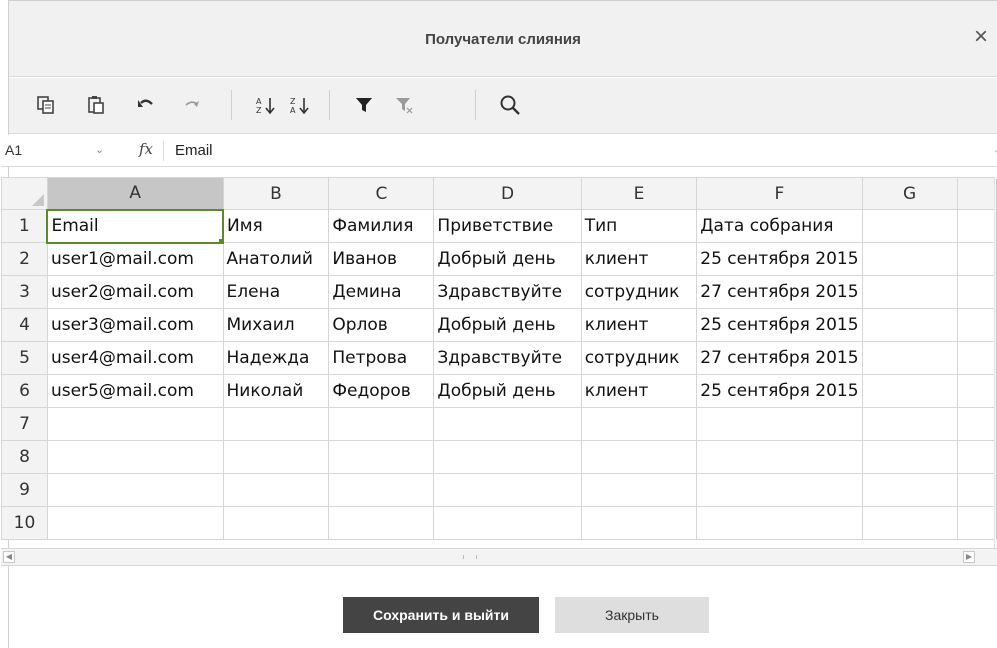 This screenshot has width=997, height=648. Describe the element at coordinates (24, 259) in the screenshot. I see `row-header: 2` at that location.